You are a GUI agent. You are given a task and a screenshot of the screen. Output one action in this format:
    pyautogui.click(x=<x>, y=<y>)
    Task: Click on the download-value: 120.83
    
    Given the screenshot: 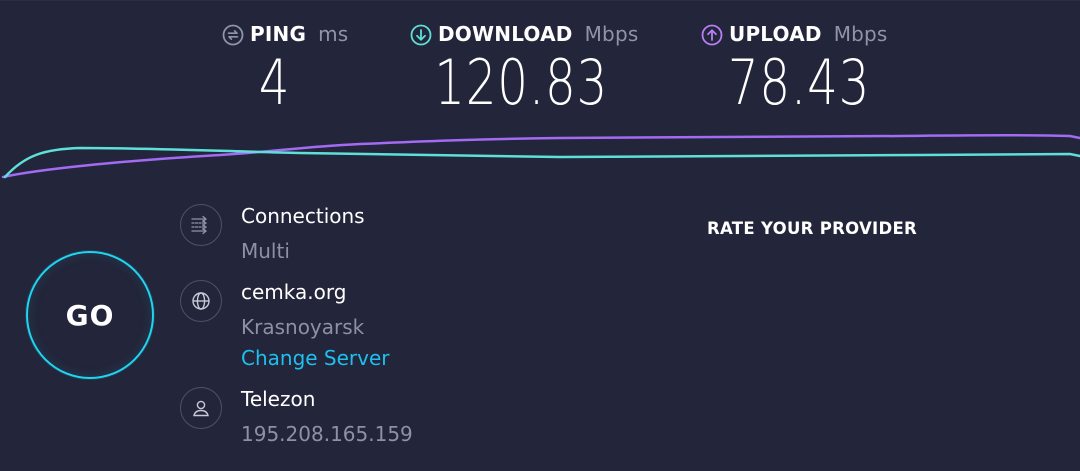 What is the action you would take?
    pyautogui.click(x=521, y=82)
    